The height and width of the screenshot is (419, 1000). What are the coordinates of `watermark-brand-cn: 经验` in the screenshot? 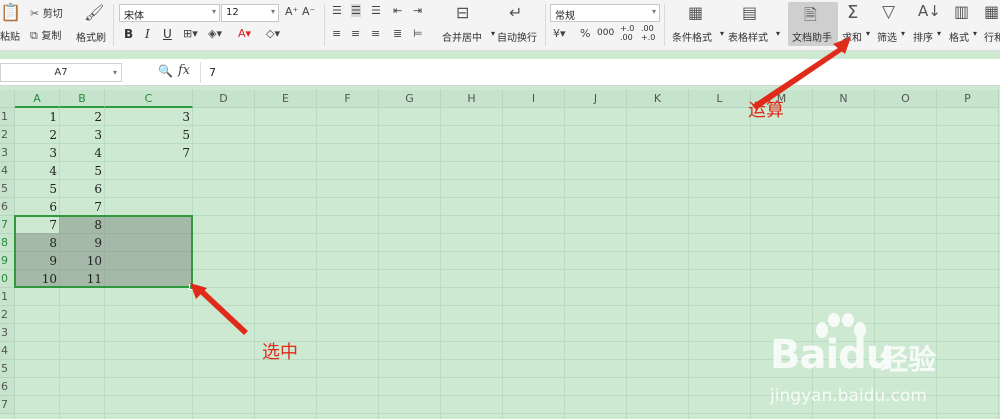 It's located at (908, 359).